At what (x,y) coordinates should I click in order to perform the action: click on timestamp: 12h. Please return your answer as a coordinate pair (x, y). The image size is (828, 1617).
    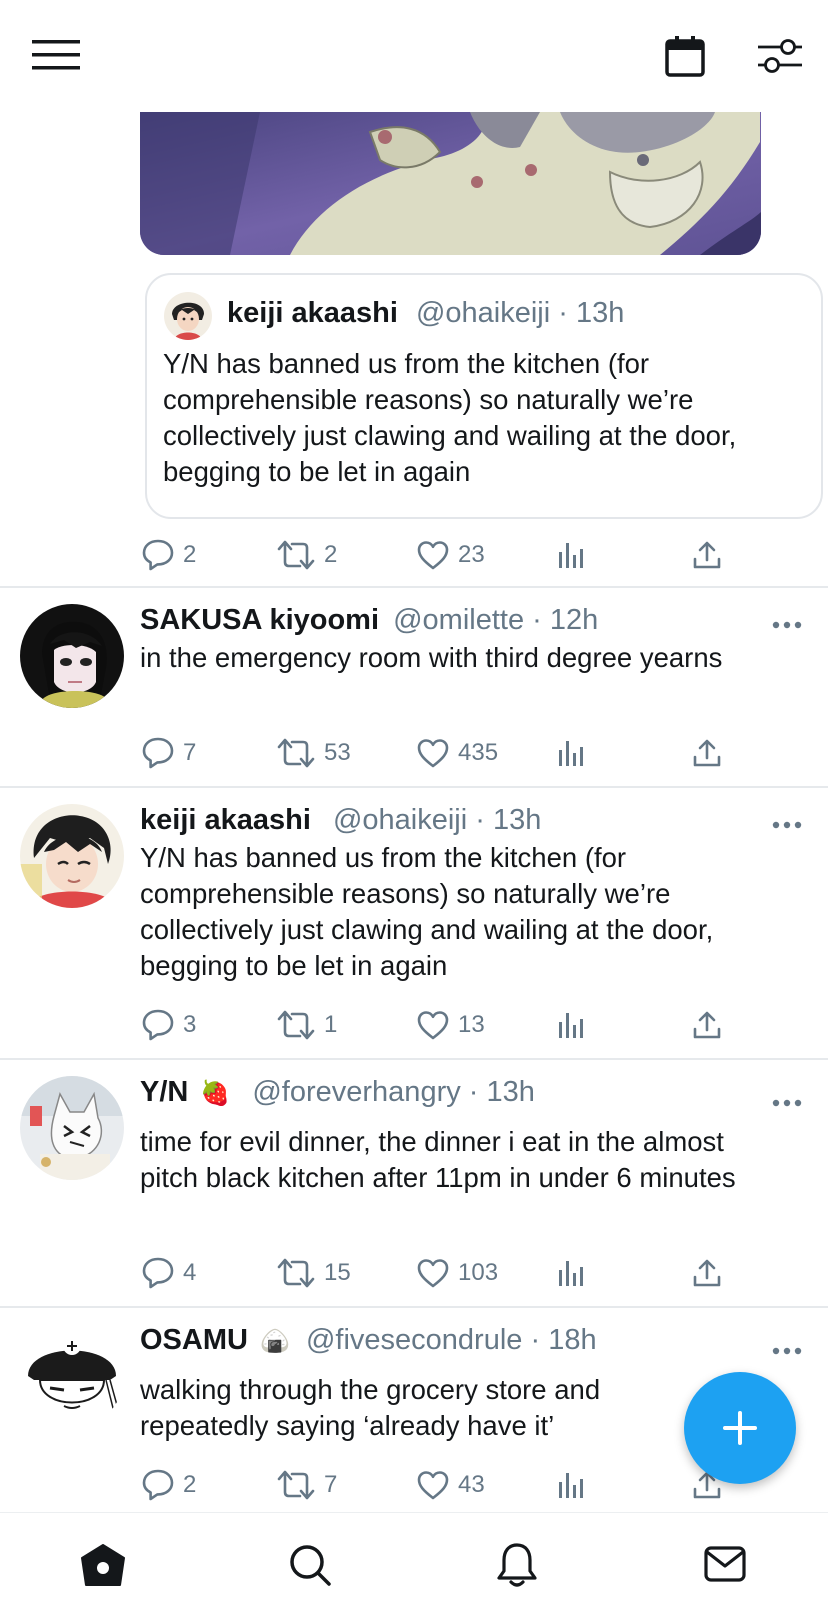
    Looking at the image, I should click on (574, 620).